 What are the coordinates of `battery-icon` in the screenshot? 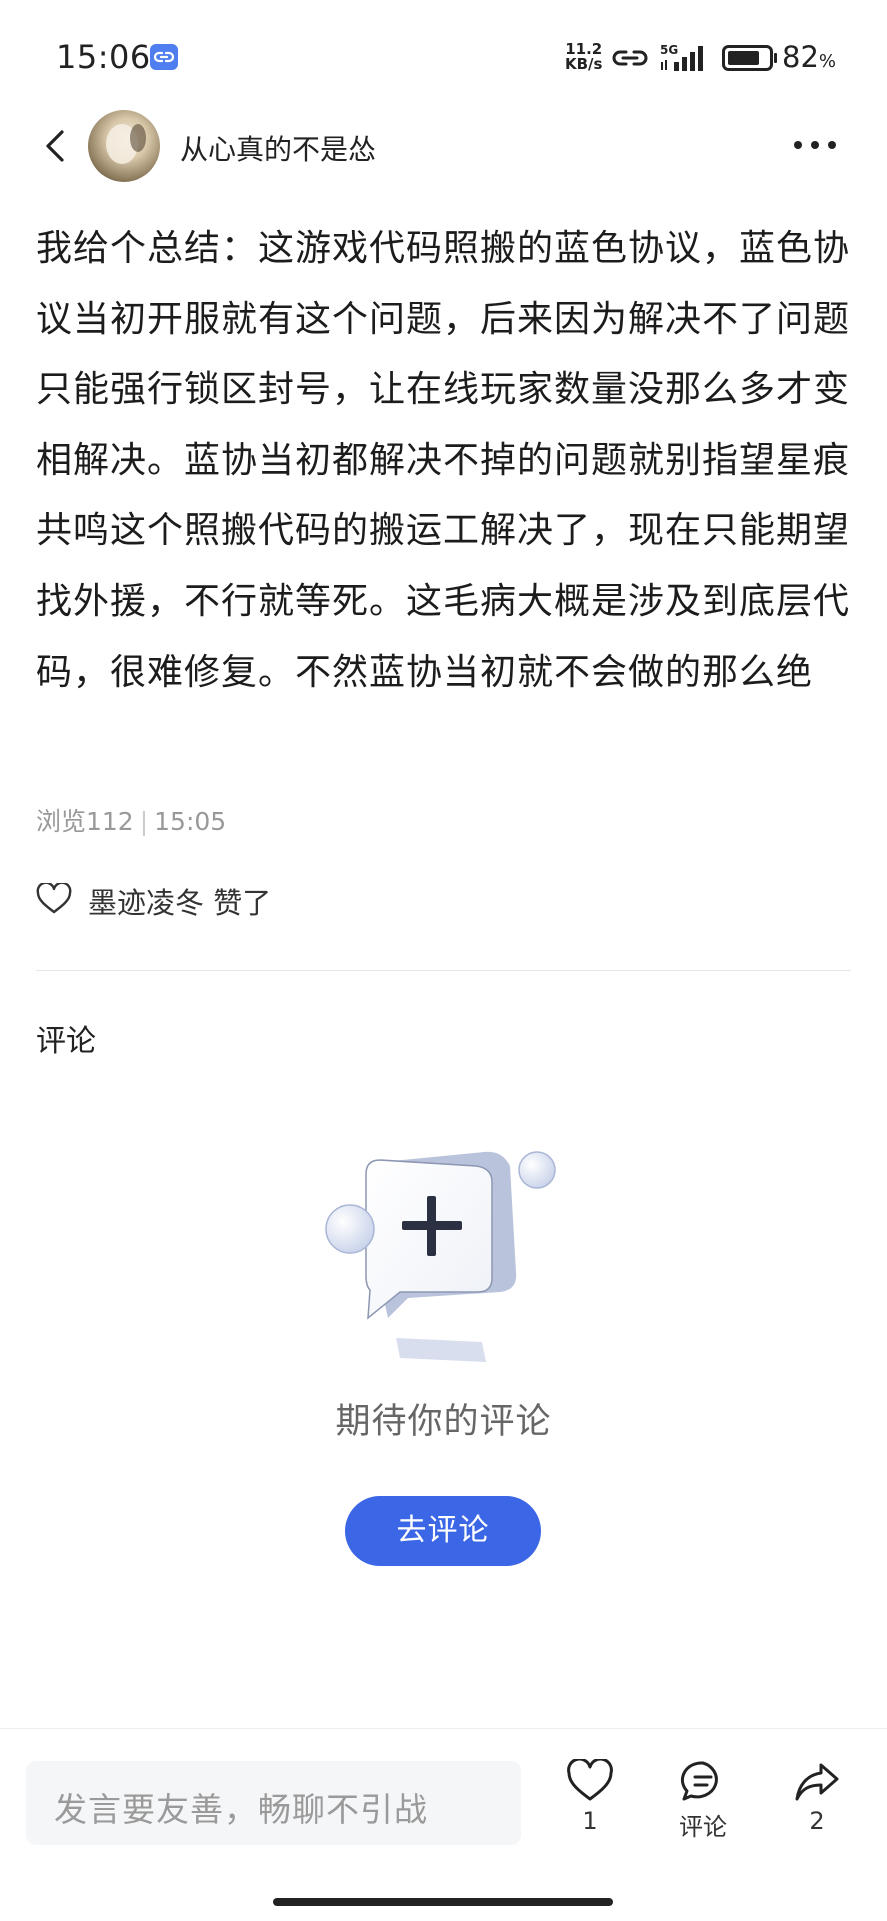 It's located at (750, 60).